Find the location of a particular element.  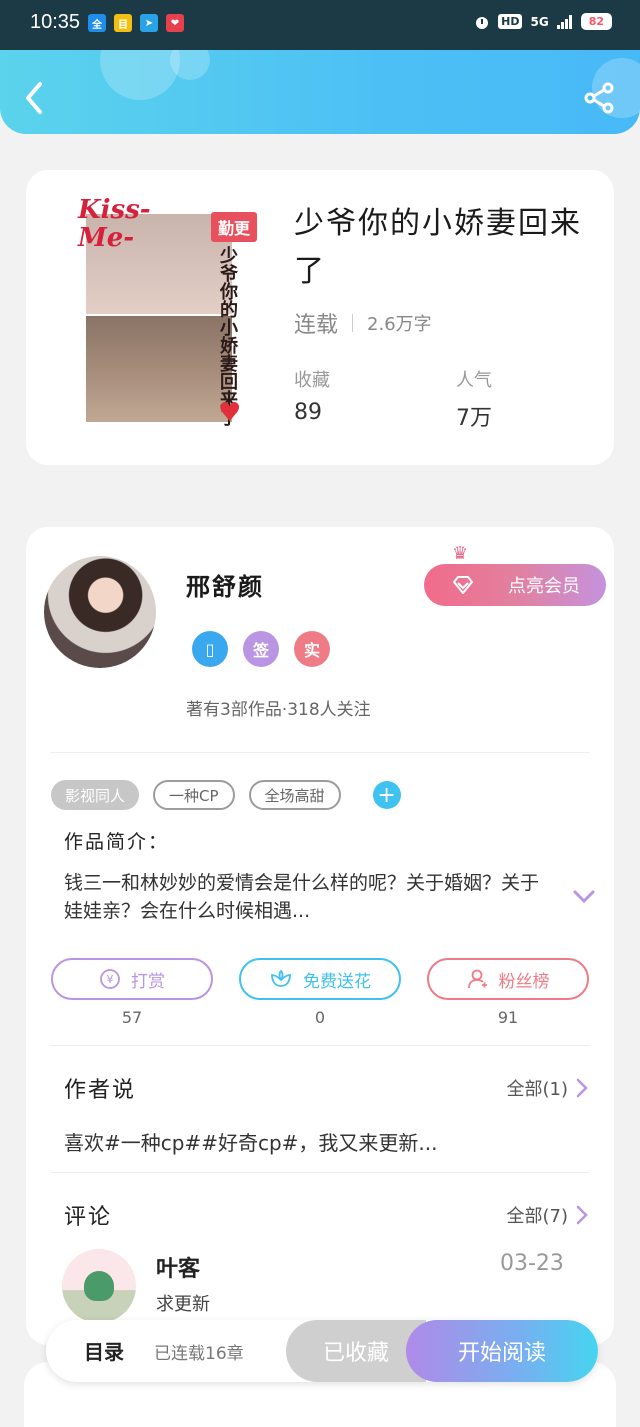

meta-divider is located at coordinates (353, 323).